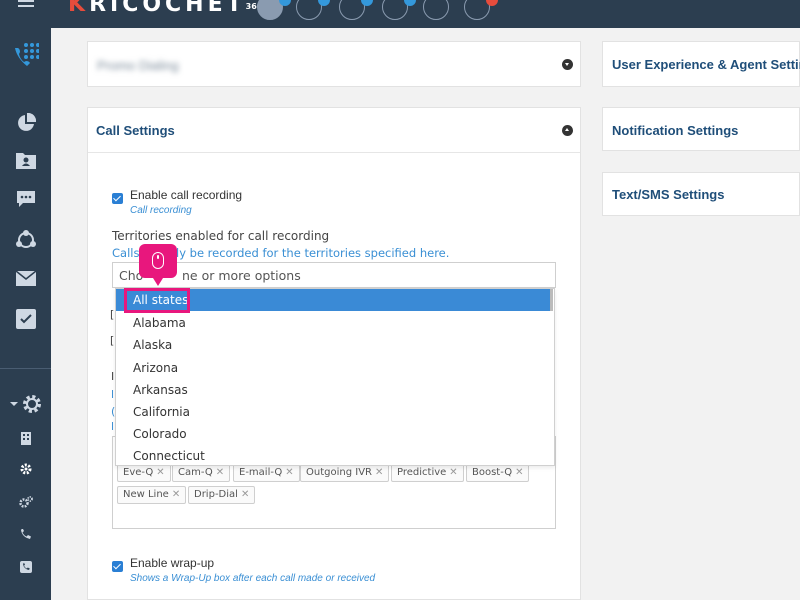 This screenshot has width=800, height=600. Describe the element at coordinates (25, 404) in the screenshot. I see `settings-gear-icon` at that location.